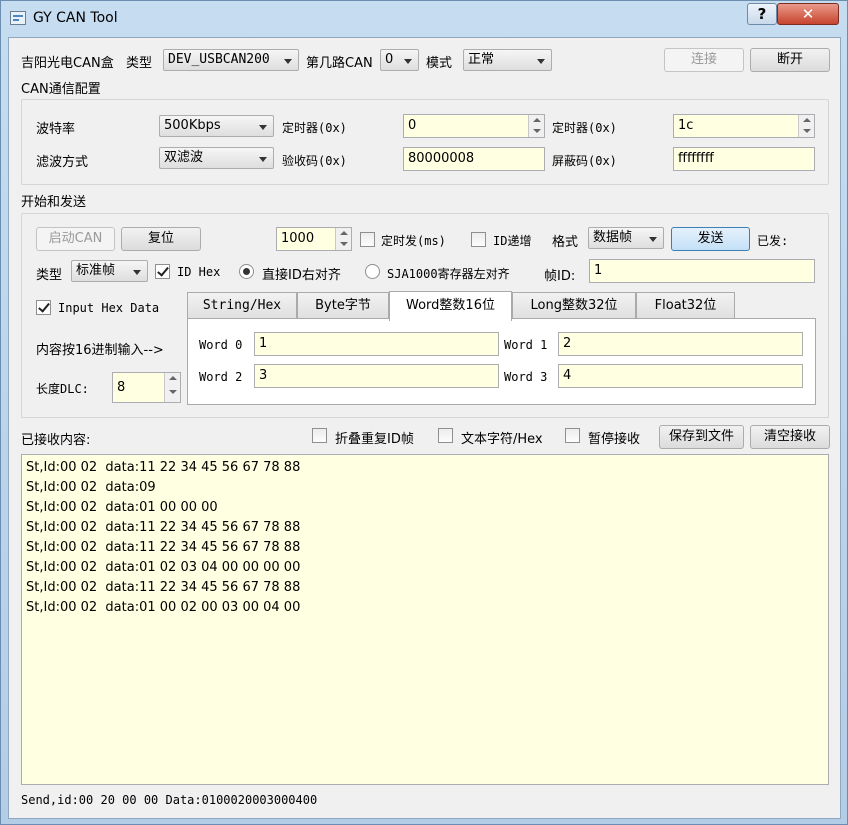 This screenshot has height=825, width=848. I want to click on filter-value: 双滤波, so click(184, 157).